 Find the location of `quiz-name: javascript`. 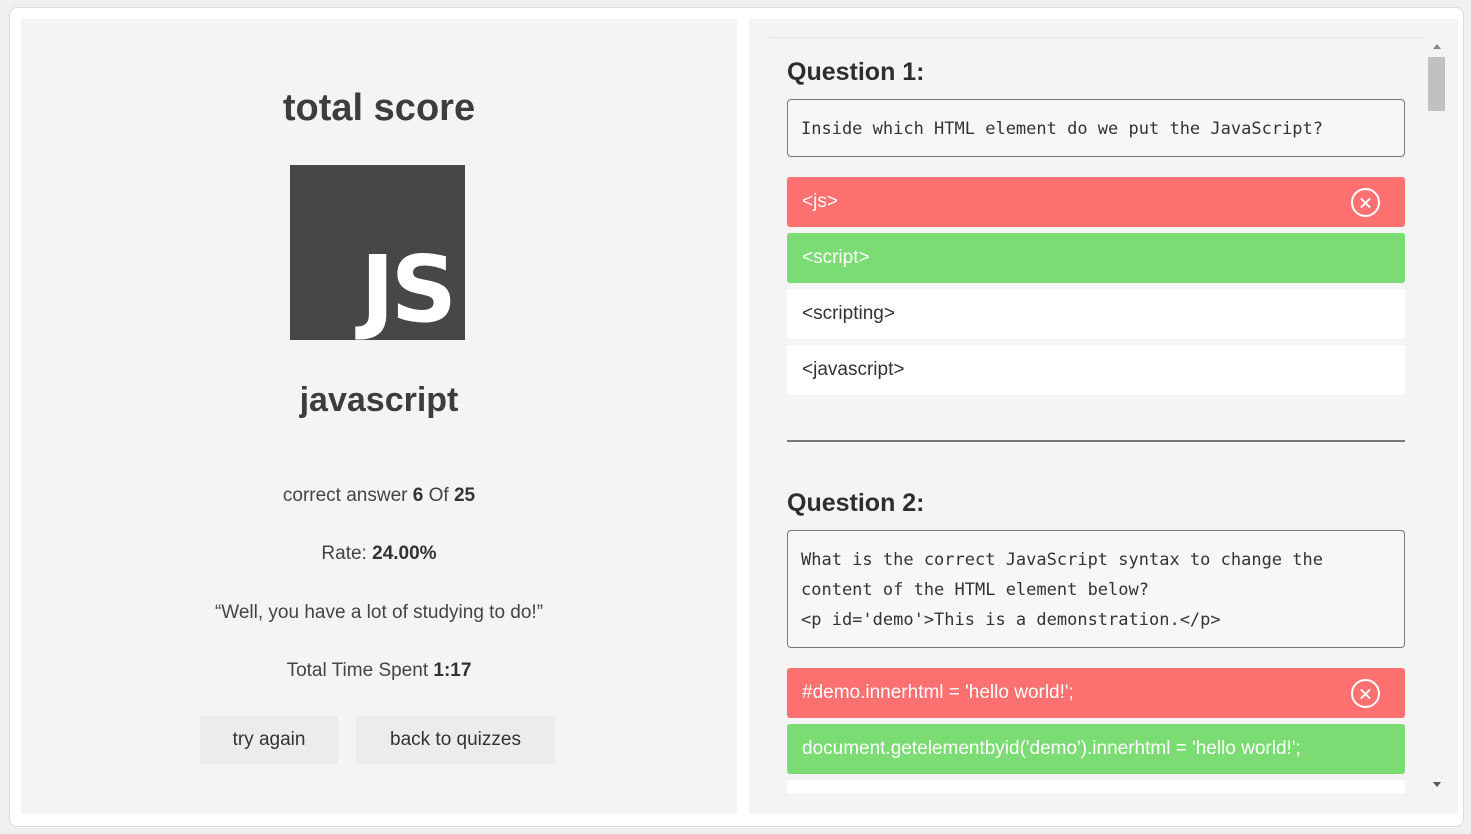

quiz-name: javascript is located at coordinates (379, 400).